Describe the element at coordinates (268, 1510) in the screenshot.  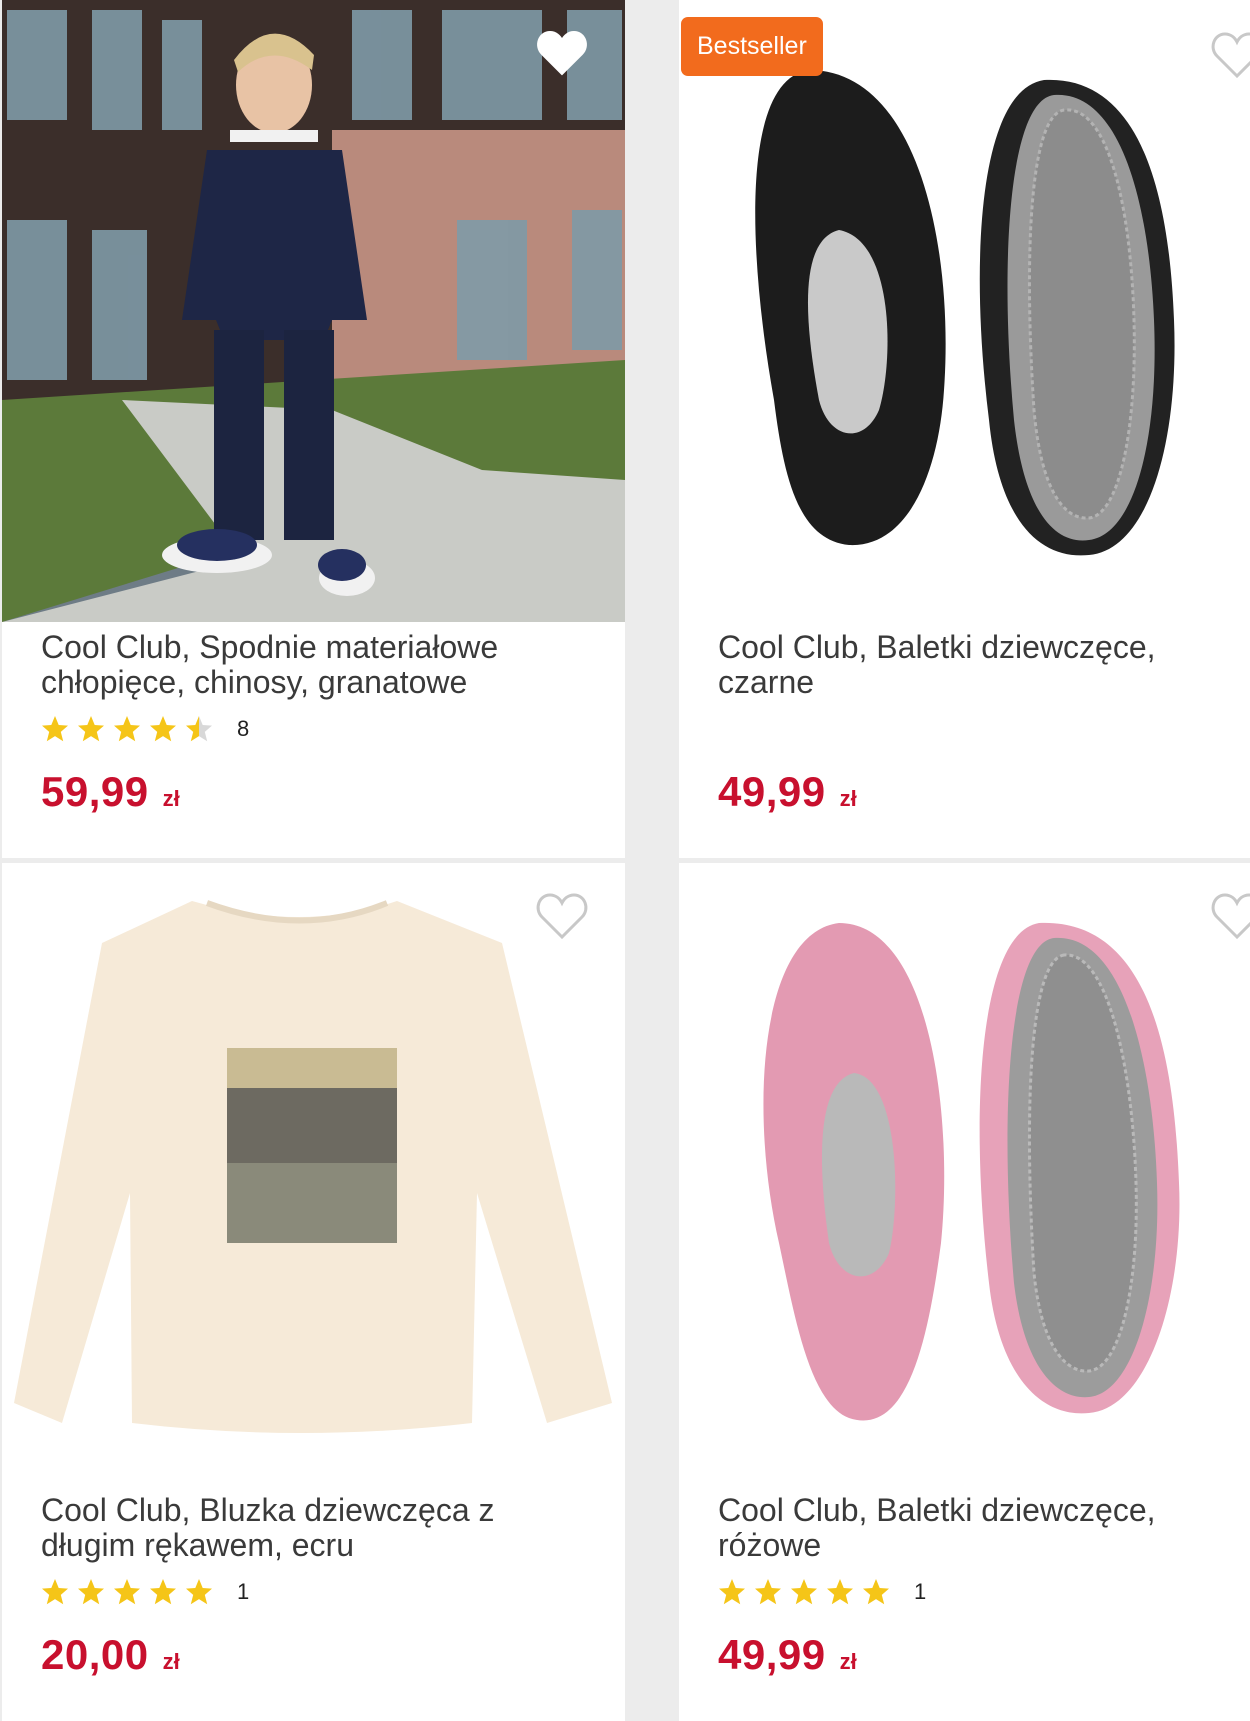
I see `product-title-line: Cool Club, Bluzka dziewczęca z` at that location.